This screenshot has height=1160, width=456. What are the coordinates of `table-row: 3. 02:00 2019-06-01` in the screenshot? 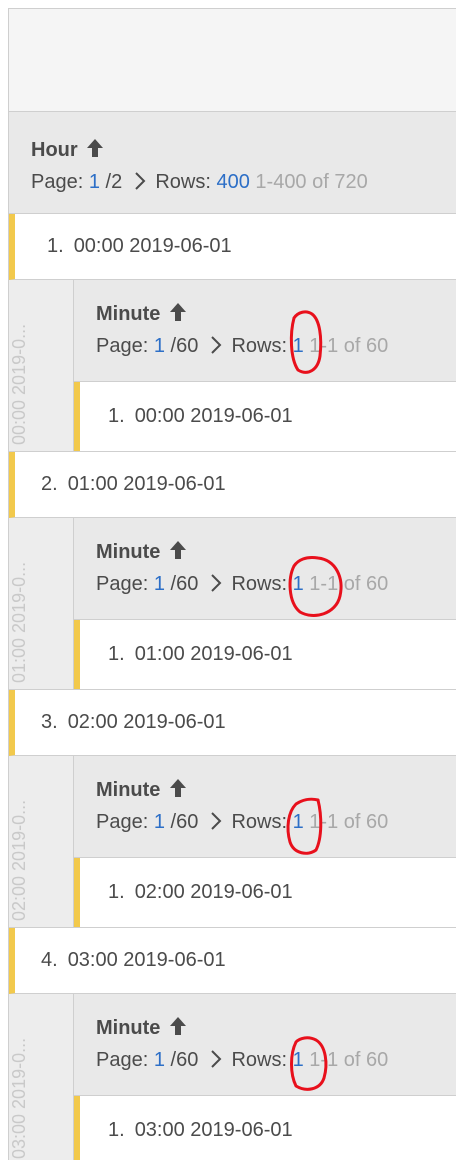 It's located at (232, 723).